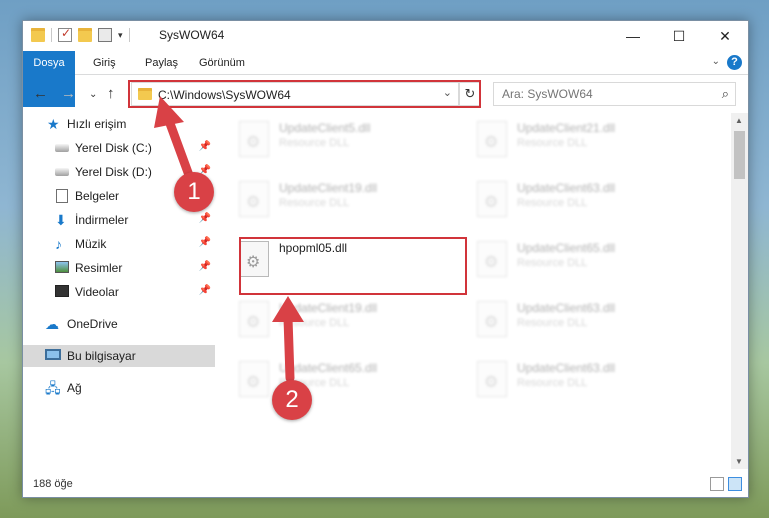 Image resolution: width=769 pixels, height=518 pixels. Describe the element at coordinates (38, 35) in the screenshot. I see `folder-icon` at that location.